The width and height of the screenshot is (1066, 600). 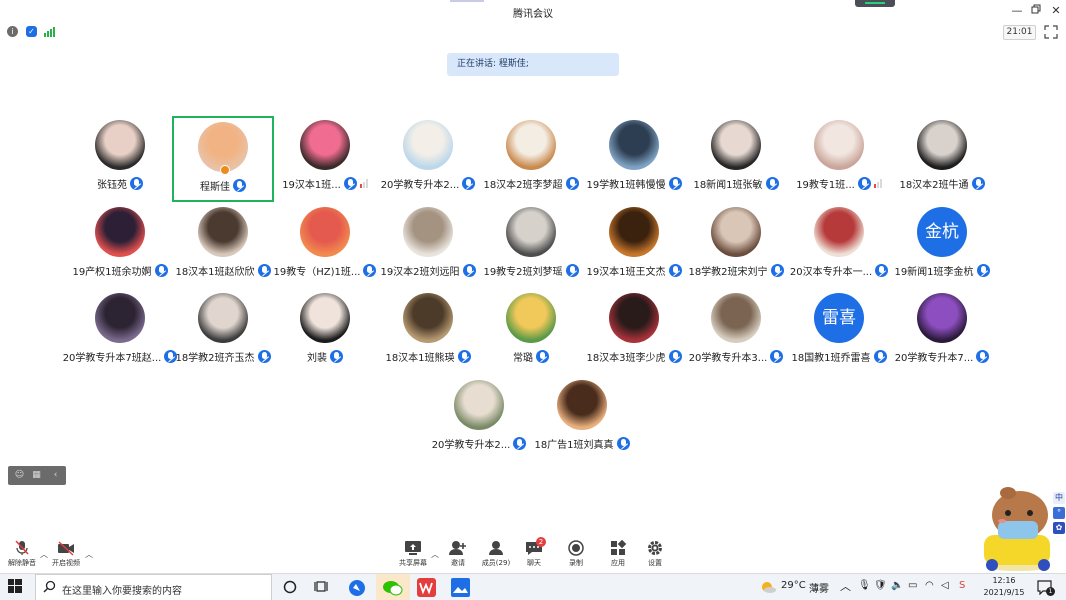 What do you see at coordinates (66, 554) in the screenshot?
I see `start-video-button: 开启视频` at bounding box center [66, 554].